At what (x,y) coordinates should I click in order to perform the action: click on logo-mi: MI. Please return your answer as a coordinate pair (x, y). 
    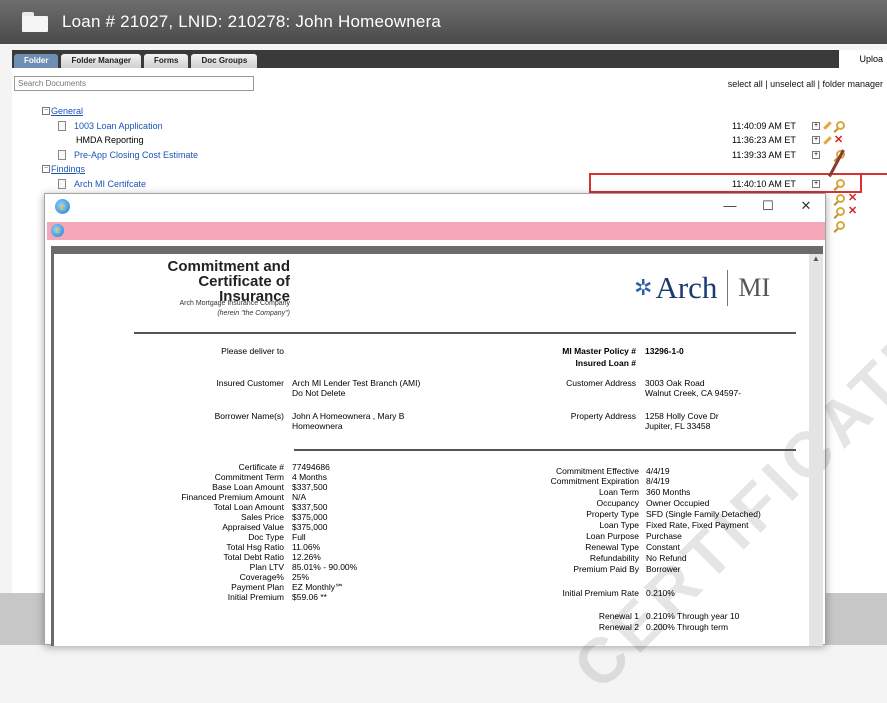
    Looking at the image, I should click on (754, 287).